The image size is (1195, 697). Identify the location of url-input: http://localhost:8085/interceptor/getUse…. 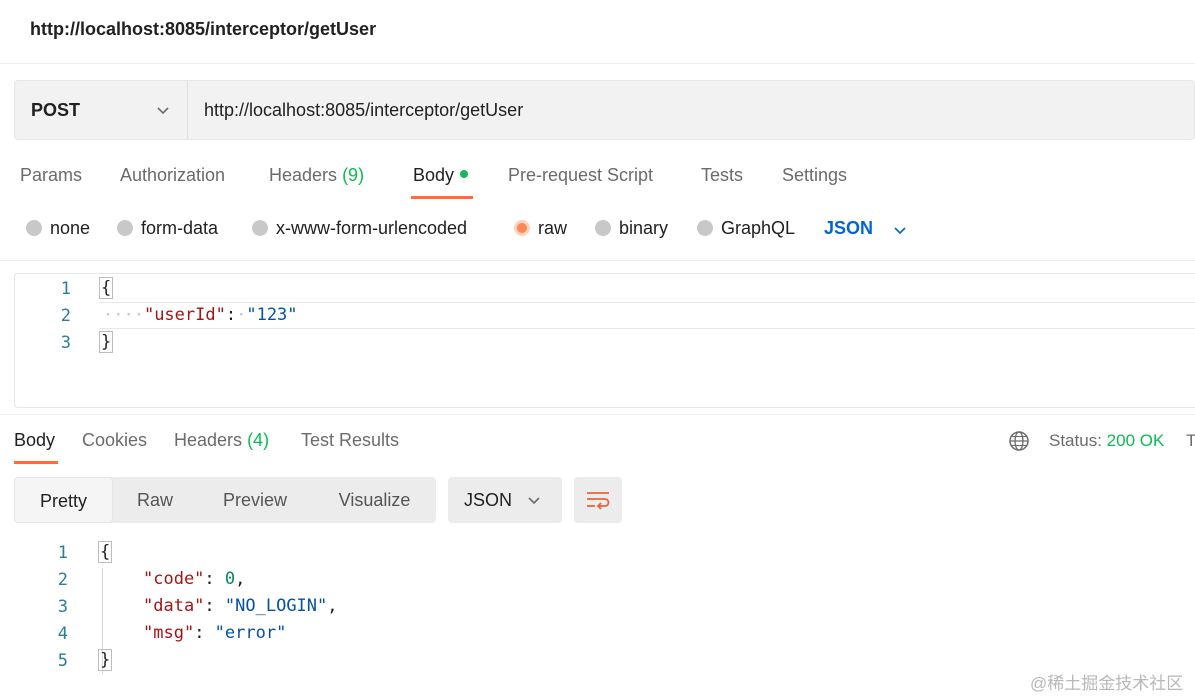
(363, 110).